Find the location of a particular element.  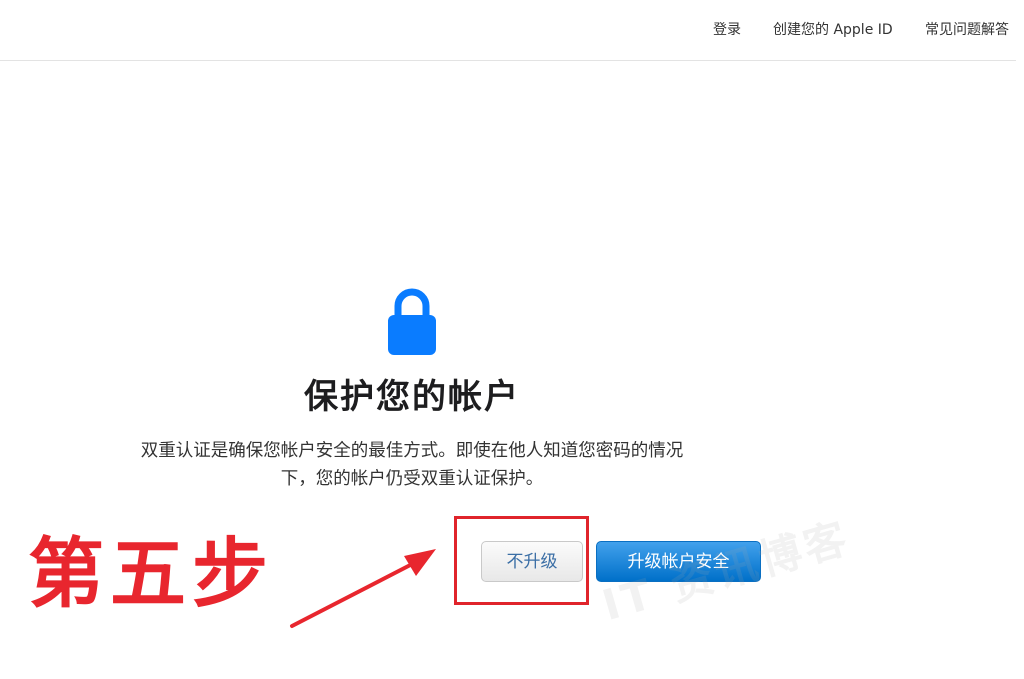

not-upgrade-button: 不升级 is located at coordinates (532, 561).